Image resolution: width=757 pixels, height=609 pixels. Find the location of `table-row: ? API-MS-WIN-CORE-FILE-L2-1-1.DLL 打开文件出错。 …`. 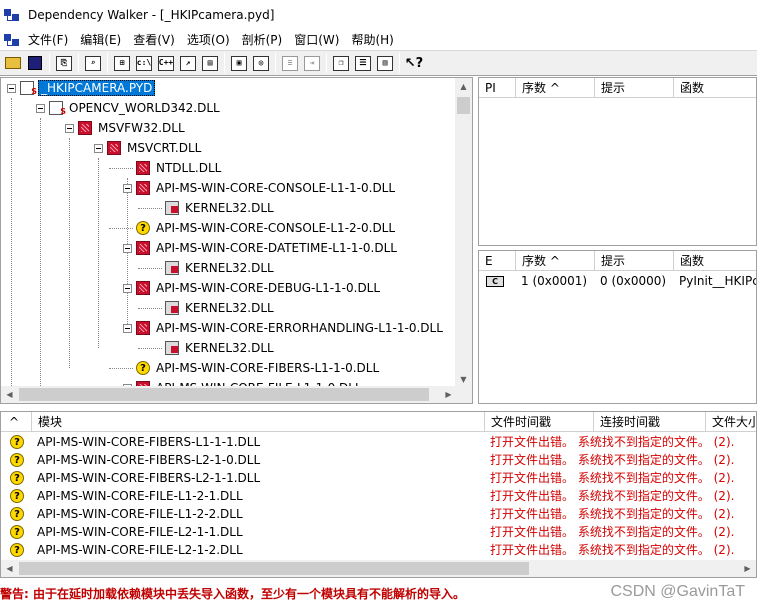

table-row: ? API-MS-WIN-CORE-FILE-L2-1-1.DLL 打开文件出错。 … is located at coordinates (378, 532).